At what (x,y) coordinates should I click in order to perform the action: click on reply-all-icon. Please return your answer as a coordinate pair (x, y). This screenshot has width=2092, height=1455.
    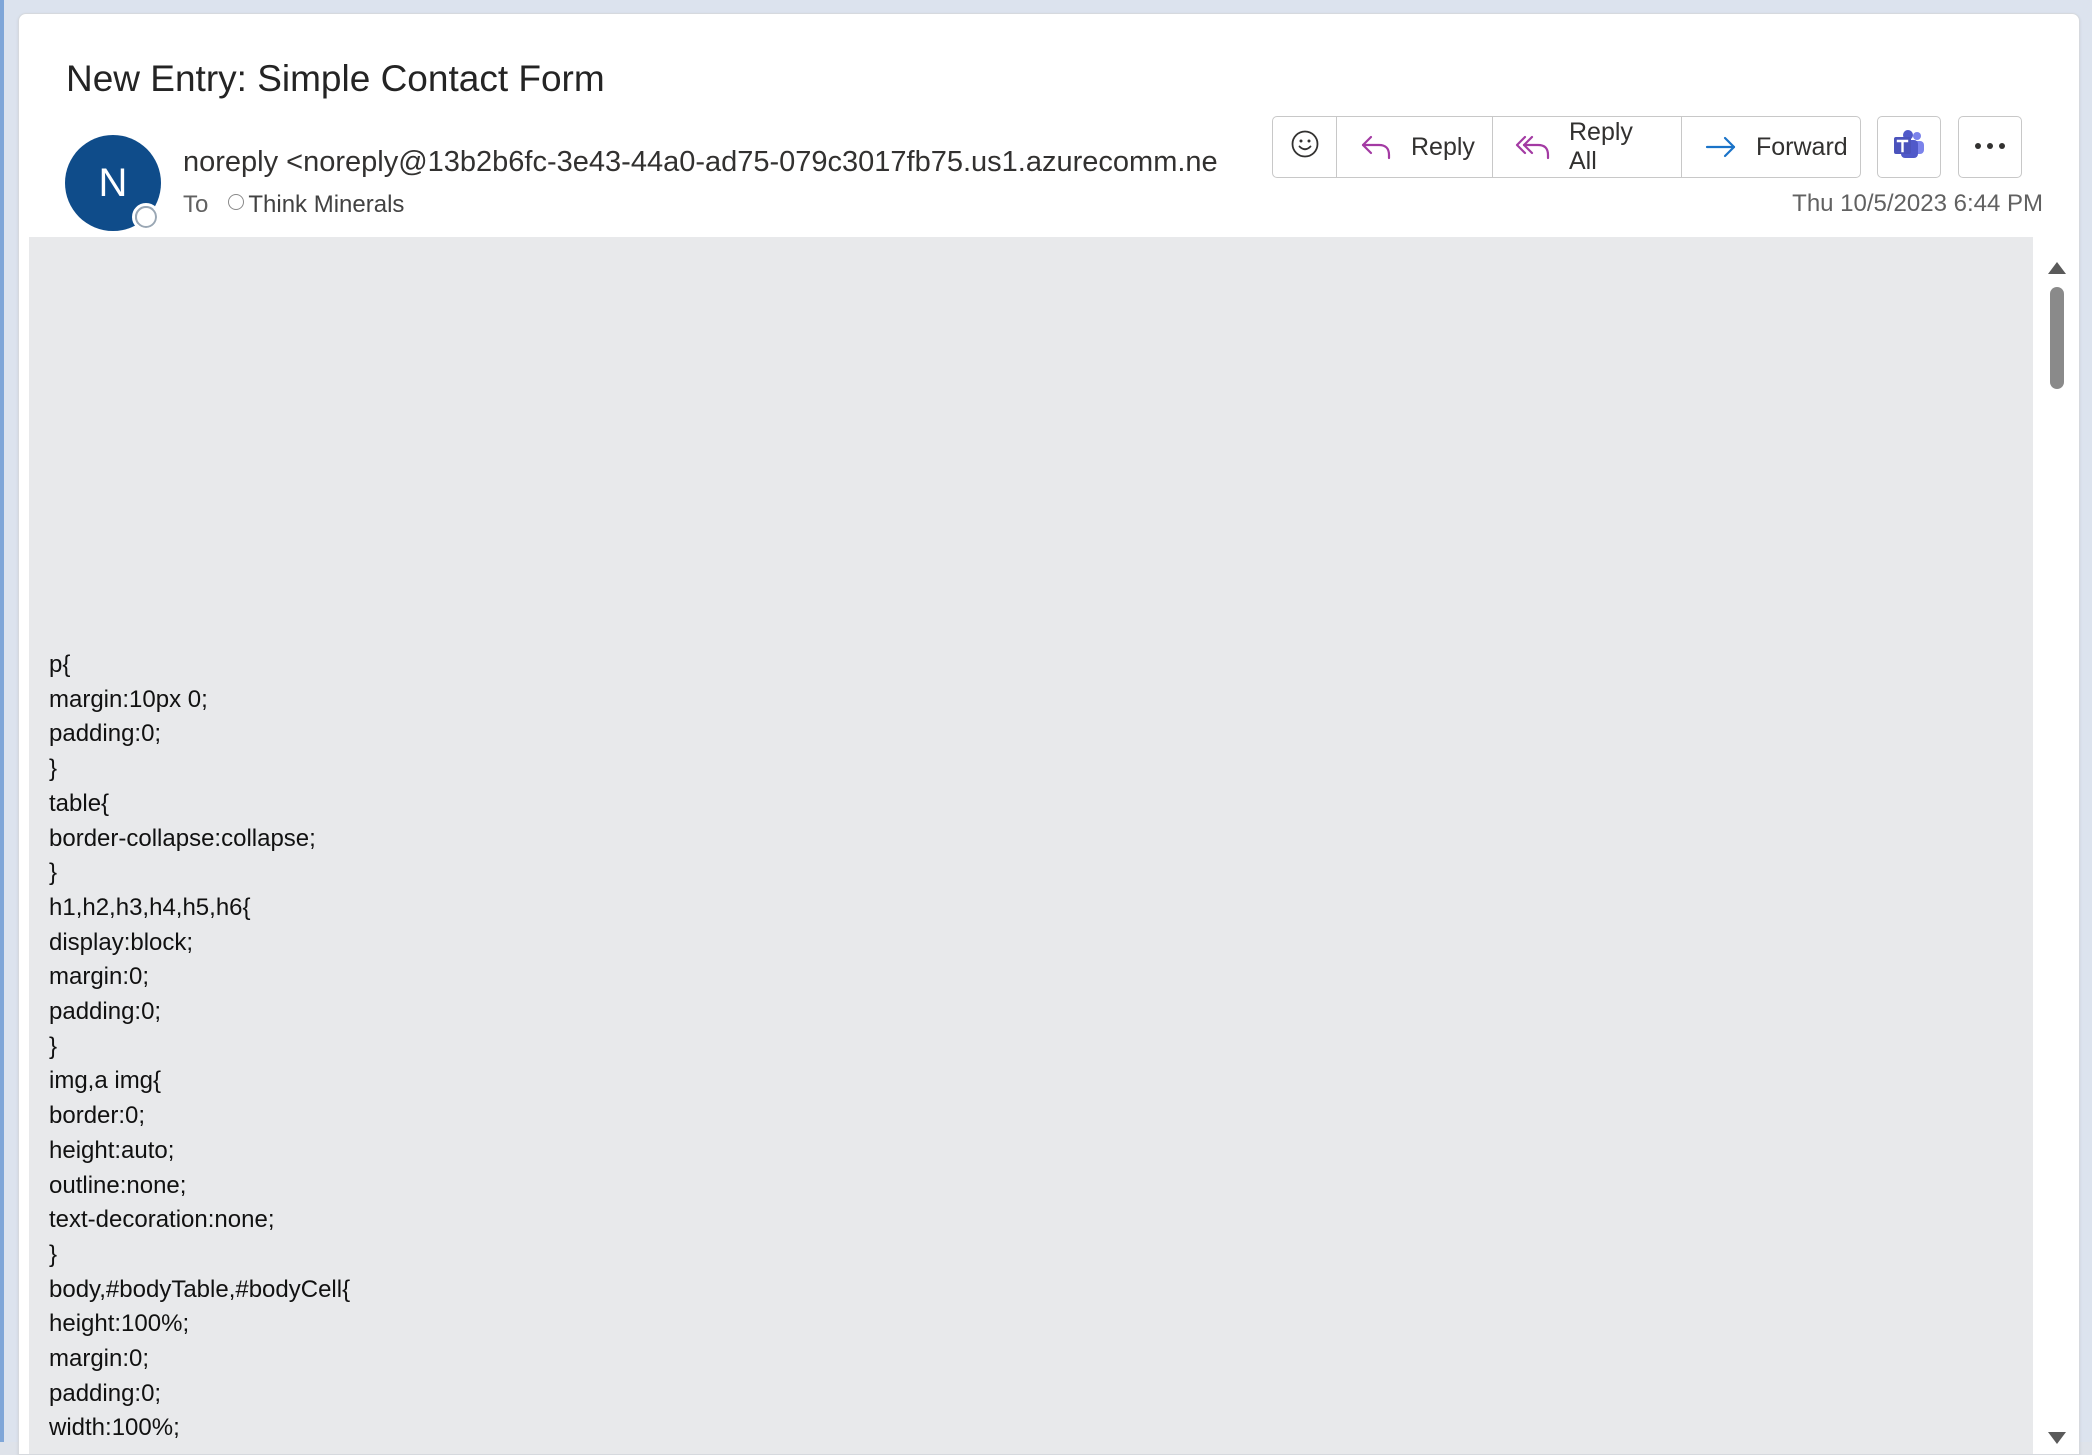
    Looking at the image, I should click on (1533, 147).